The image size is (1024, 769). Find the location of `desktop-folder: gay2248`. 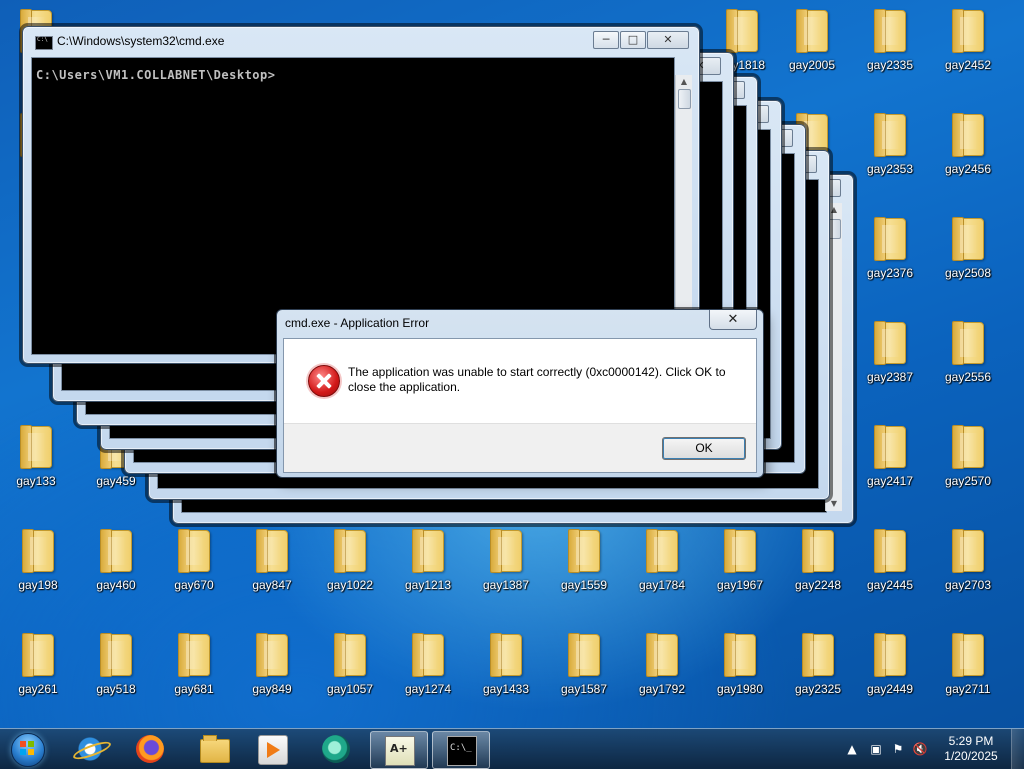

desktop-folder: gay2248 is located at coordinates (818, 567).